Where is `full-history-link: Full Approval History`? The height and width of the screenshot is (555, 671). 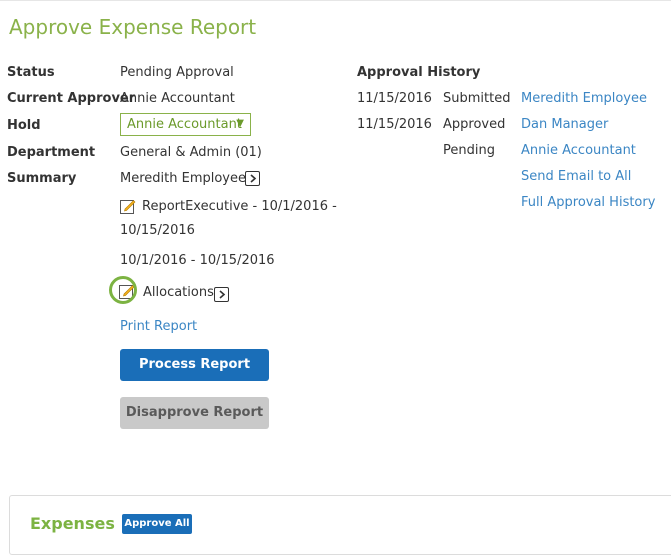
full-history-link: Full Approval History is located at coordinates (588, 202).